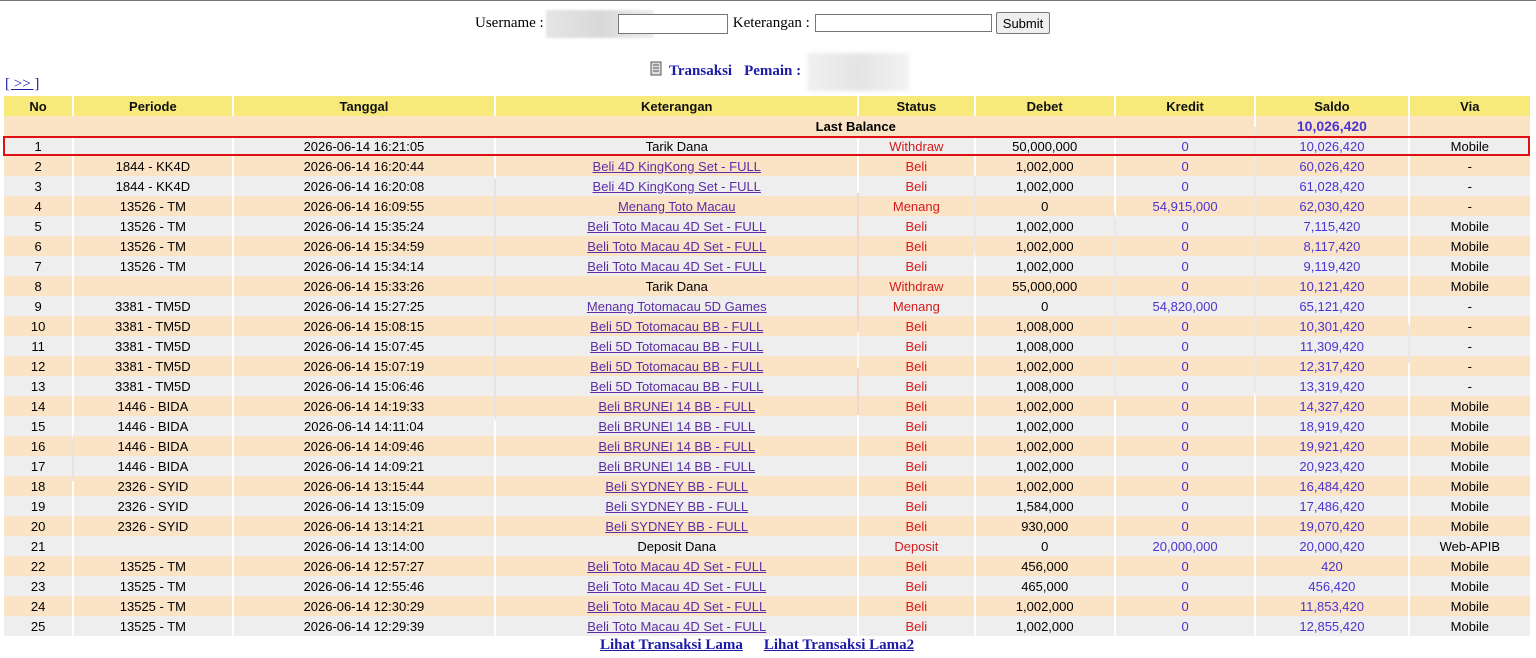 The image size is (1536, 658). What do you see at coordinates (1332, 546) in the screenshot?
I see `cell-saldo: 20,000,420` at bounding box center [1332, 546].